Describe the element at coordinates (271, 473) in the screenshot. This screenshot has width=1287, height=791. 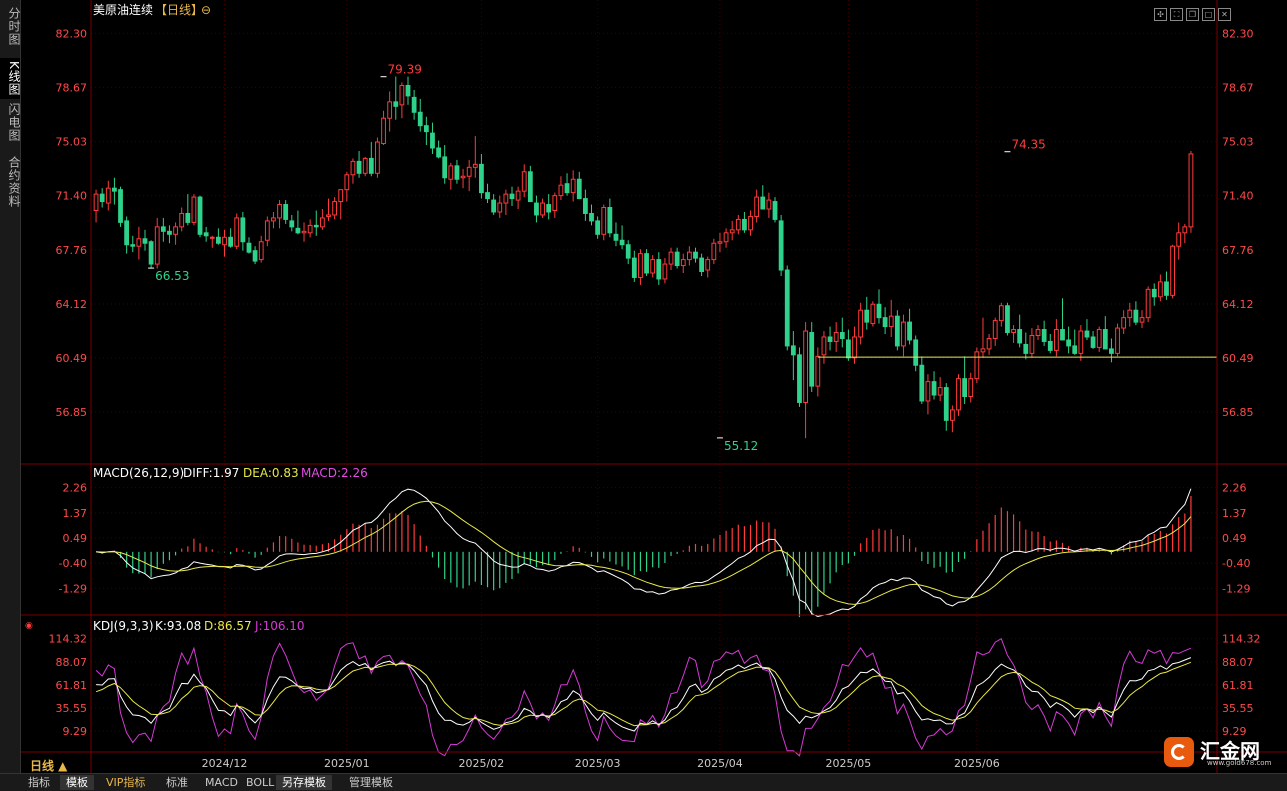
I see `macd-dea-label: DEA:0.83` at that location.